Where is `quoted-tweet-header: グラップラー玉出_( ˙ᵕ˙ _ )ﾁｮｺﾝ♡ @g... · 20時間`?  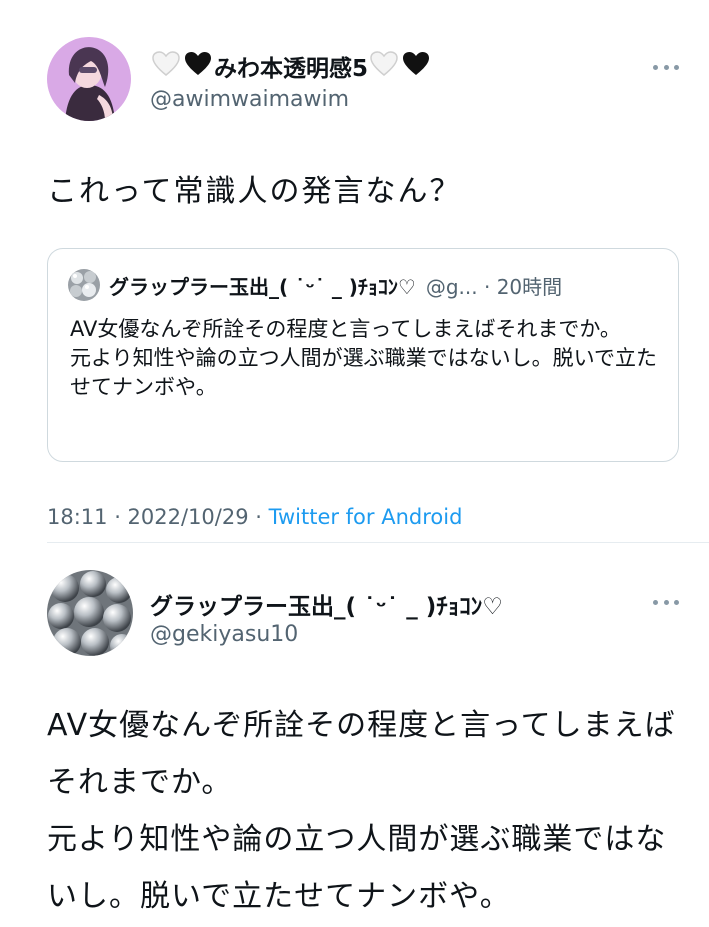
quoted-tweet-header: グラップラー玉出_( ˙ᵕ˙ _ )ﾁｮｺﾝ♡ @g... · 20時間 is located at coordinates (315, 285).